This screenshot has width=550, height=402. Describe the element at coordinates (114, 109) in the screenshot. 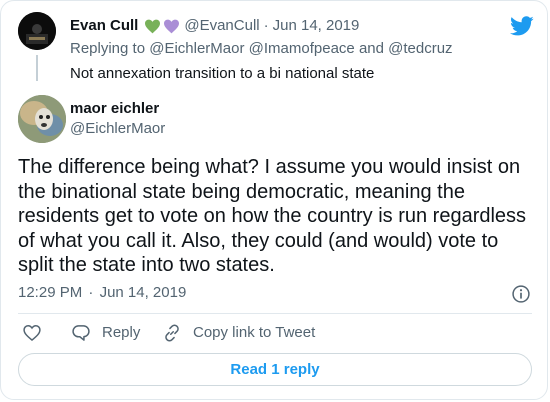

I see `main-author-name: maor eichler` at that location.